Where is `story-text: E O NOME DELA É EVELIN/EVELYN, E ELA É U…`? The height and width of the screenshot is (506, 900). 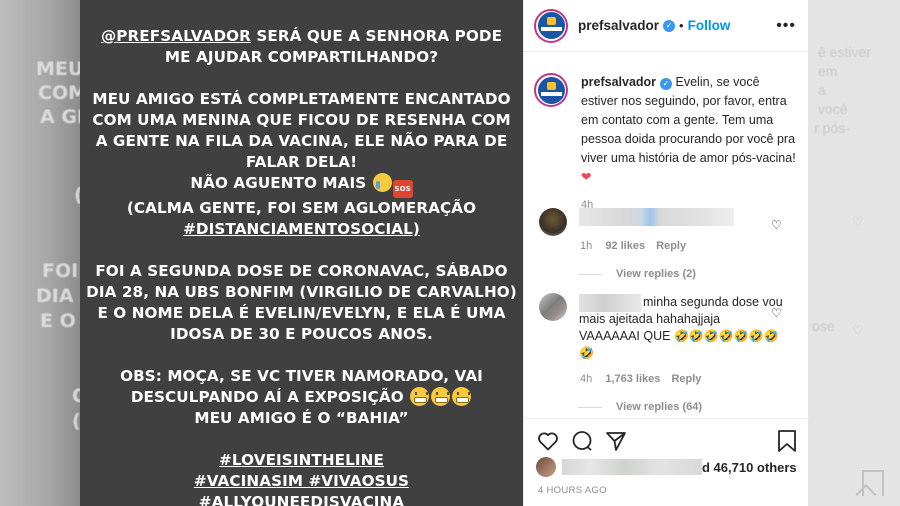
story-text: E O NOME DELA É EVELIN/EVELYN, E ELA É U… is located at coordinates (301, 313).